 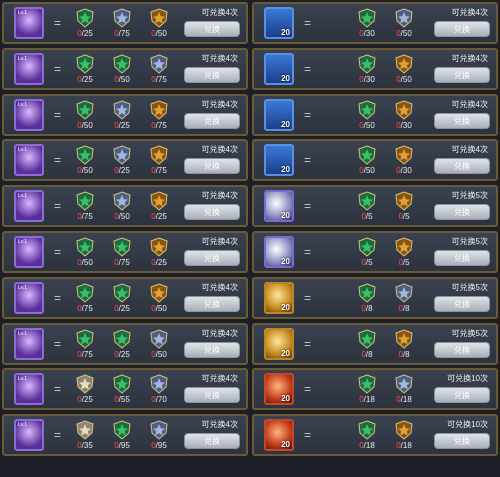 What do you see at coordinates (159, 389) in the screenshot?
I see `cost-item: 0/70` at bounding box center [159, 389].